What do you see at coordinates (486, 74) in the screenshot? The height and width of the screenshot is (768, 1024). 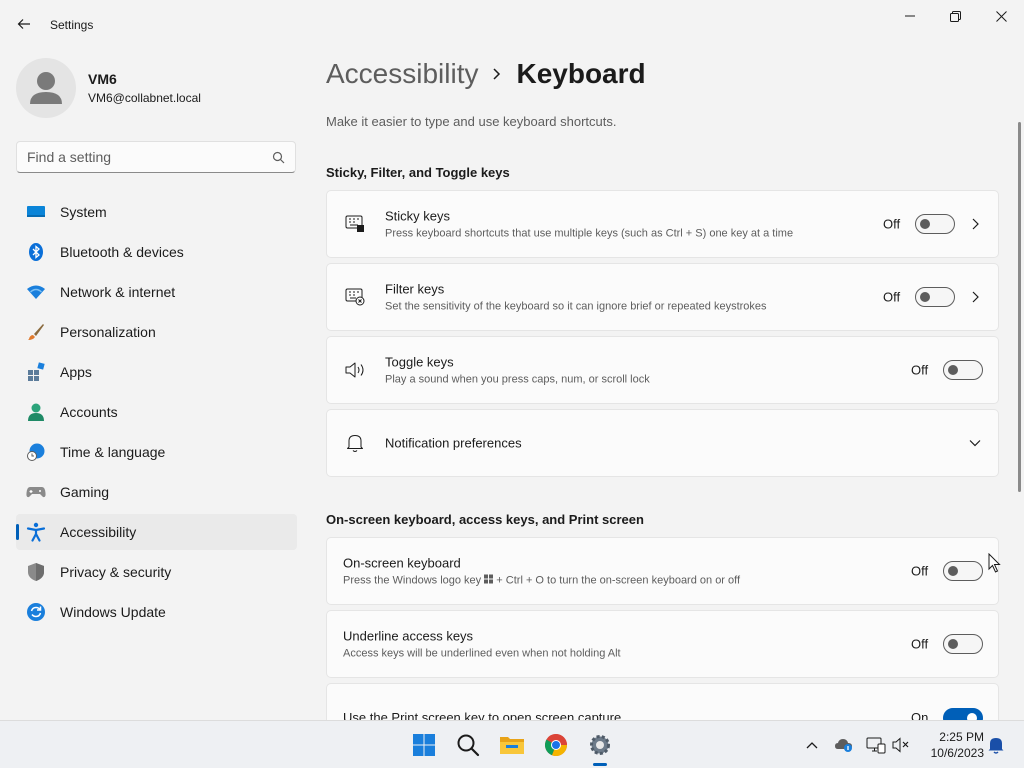 I see `breadcrumb: Accessibility Keyboard` at bounding box center [486, 74].